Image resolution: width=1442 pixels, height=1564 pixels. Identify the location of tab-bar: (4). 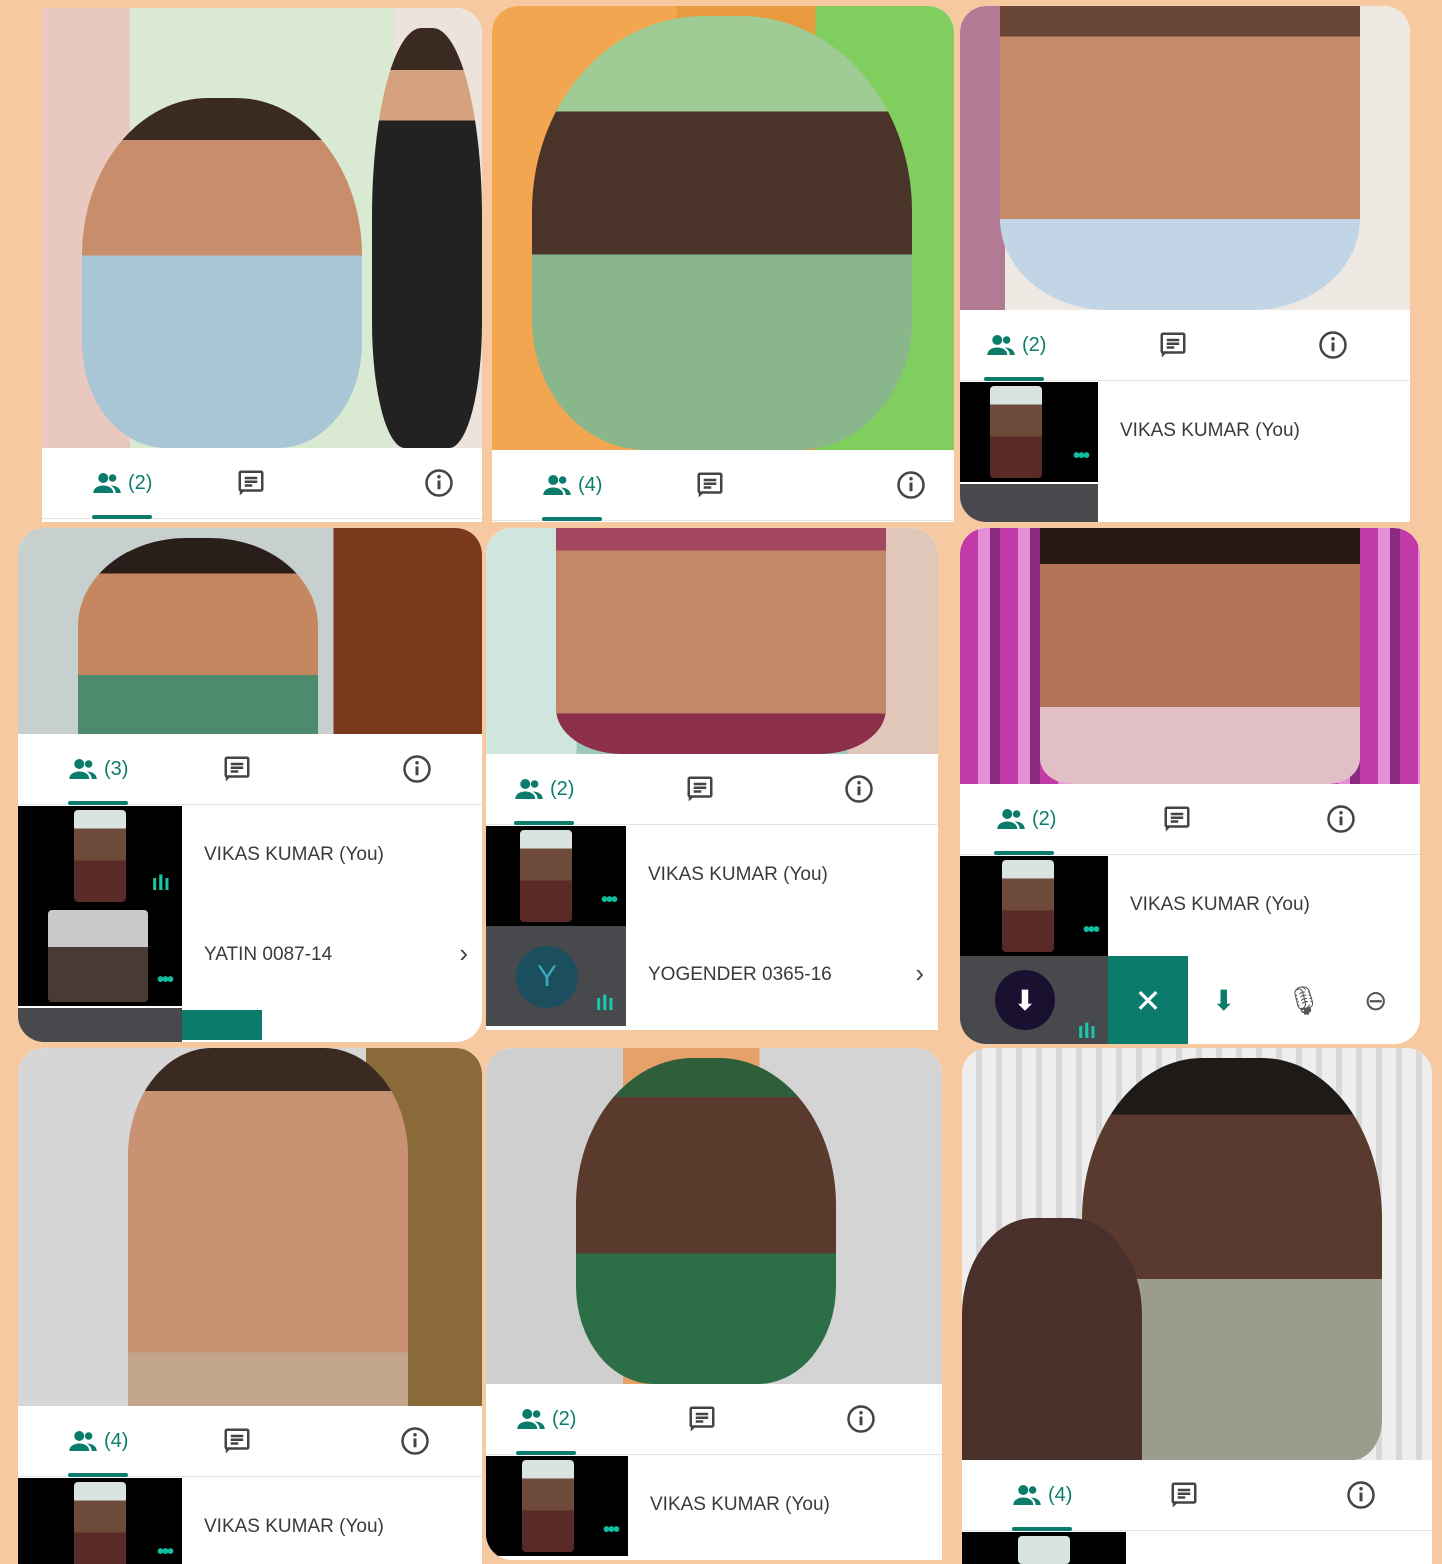
(250, 1441).